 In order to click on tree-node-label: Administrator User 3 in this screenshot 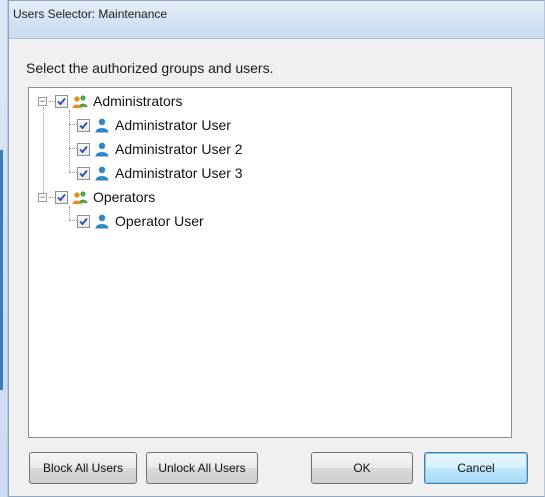, I will do `click(179, 173)`.